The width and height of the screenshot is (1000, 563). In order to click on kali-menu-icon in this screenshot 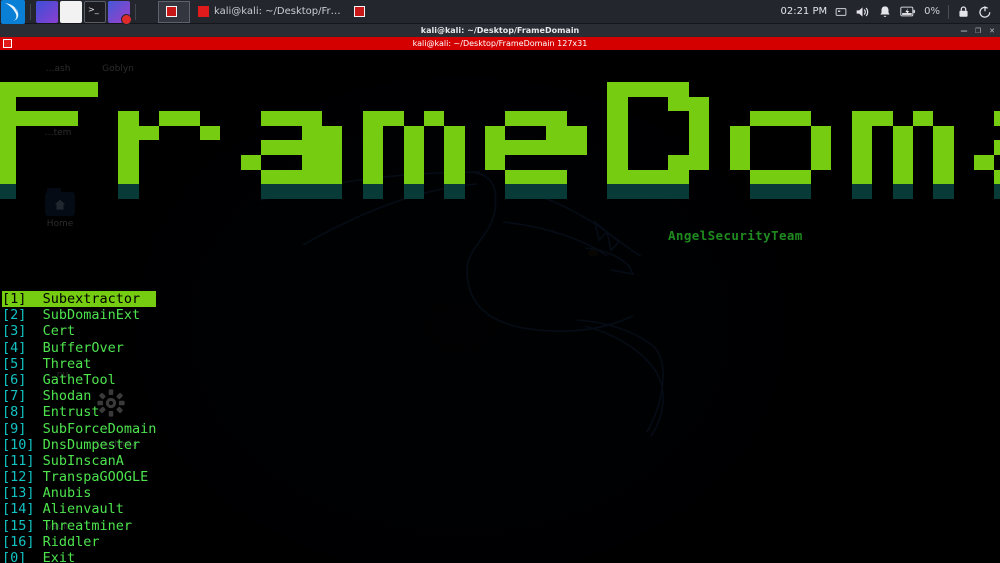, I will do `click(13, 12)`.